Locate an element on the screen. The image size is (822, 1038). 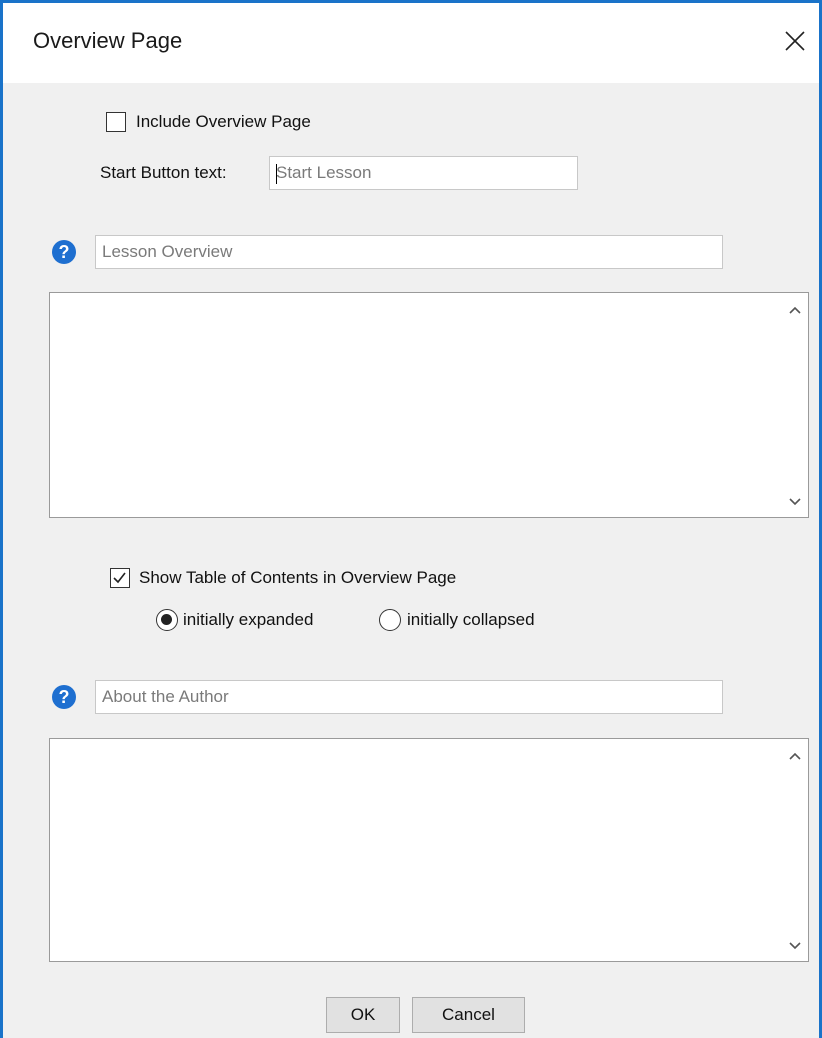
dialog-title: Overview Page is located at coordinates (108, 40).